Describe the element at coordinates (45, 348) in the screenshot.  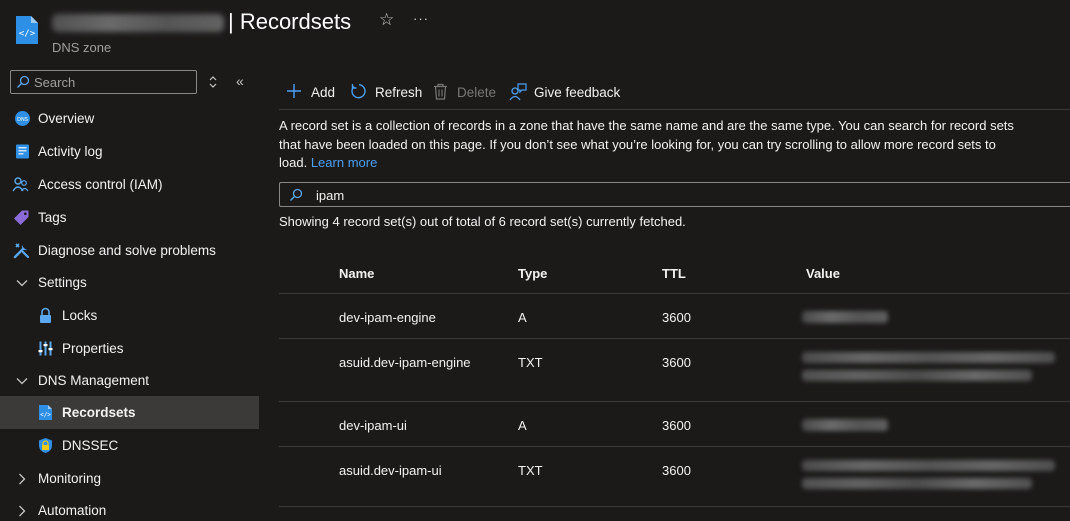
I see `properties-sliders-icon` at that location.